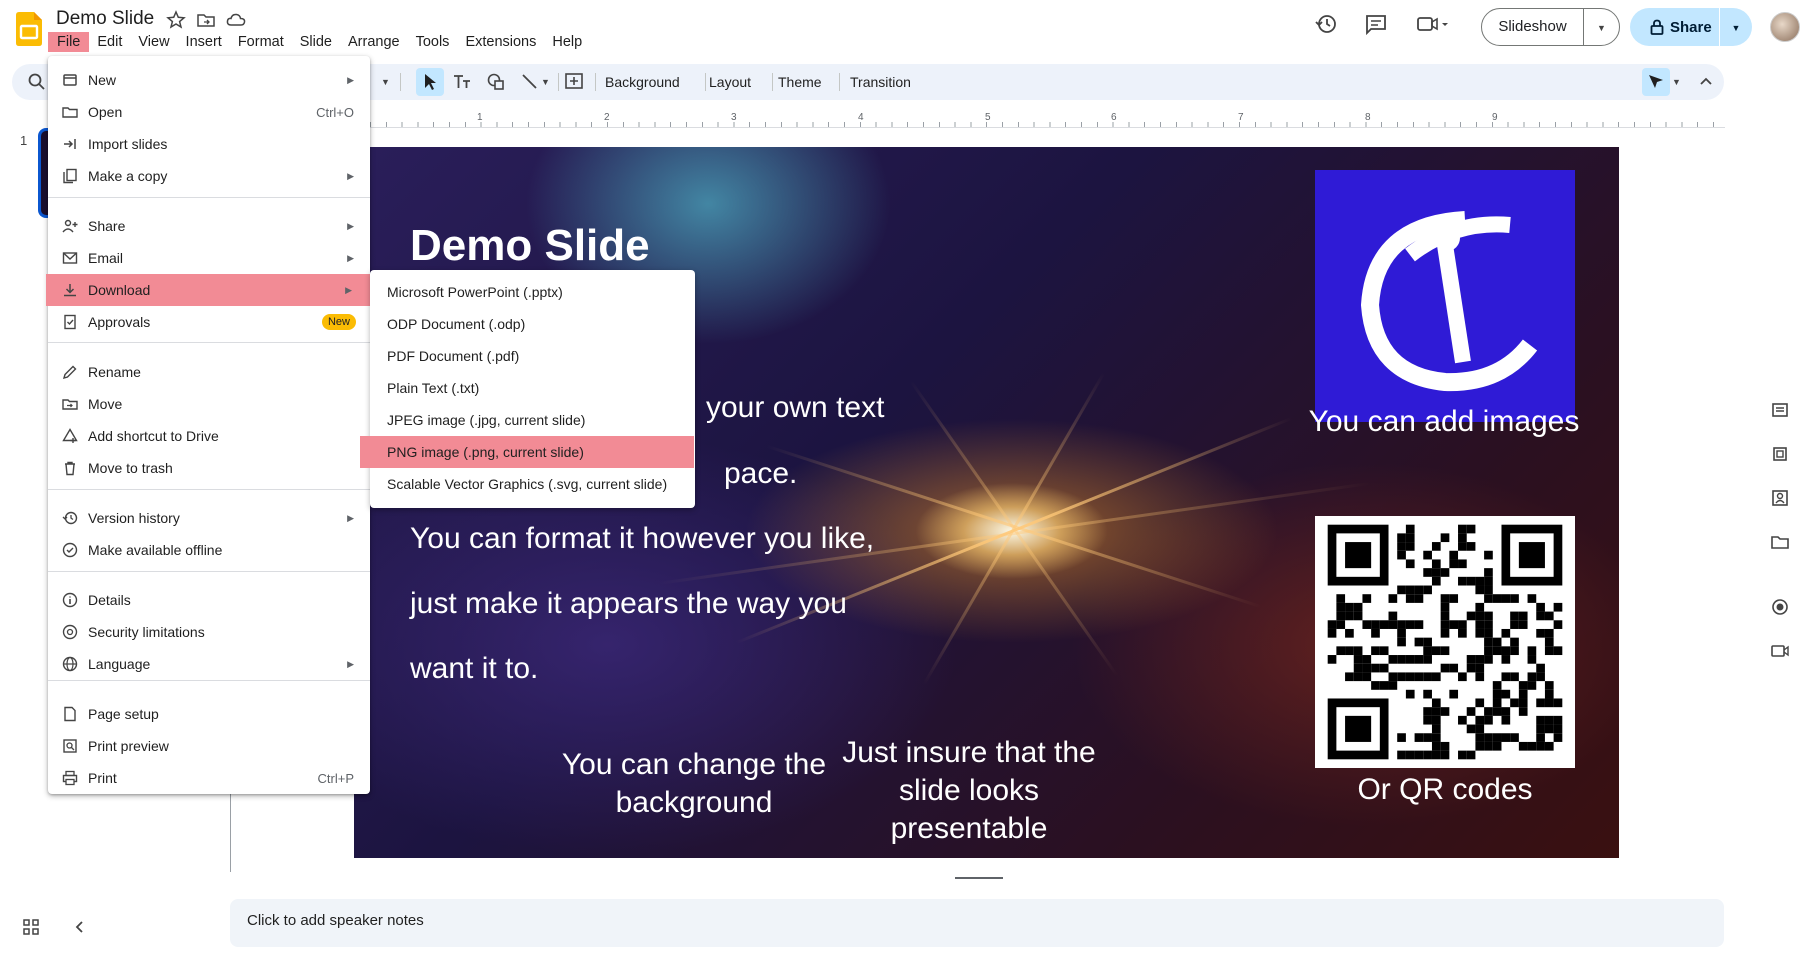 The image size is (1816, 956). I want to click on file-menu-item-details: Details, so click(209, 600).